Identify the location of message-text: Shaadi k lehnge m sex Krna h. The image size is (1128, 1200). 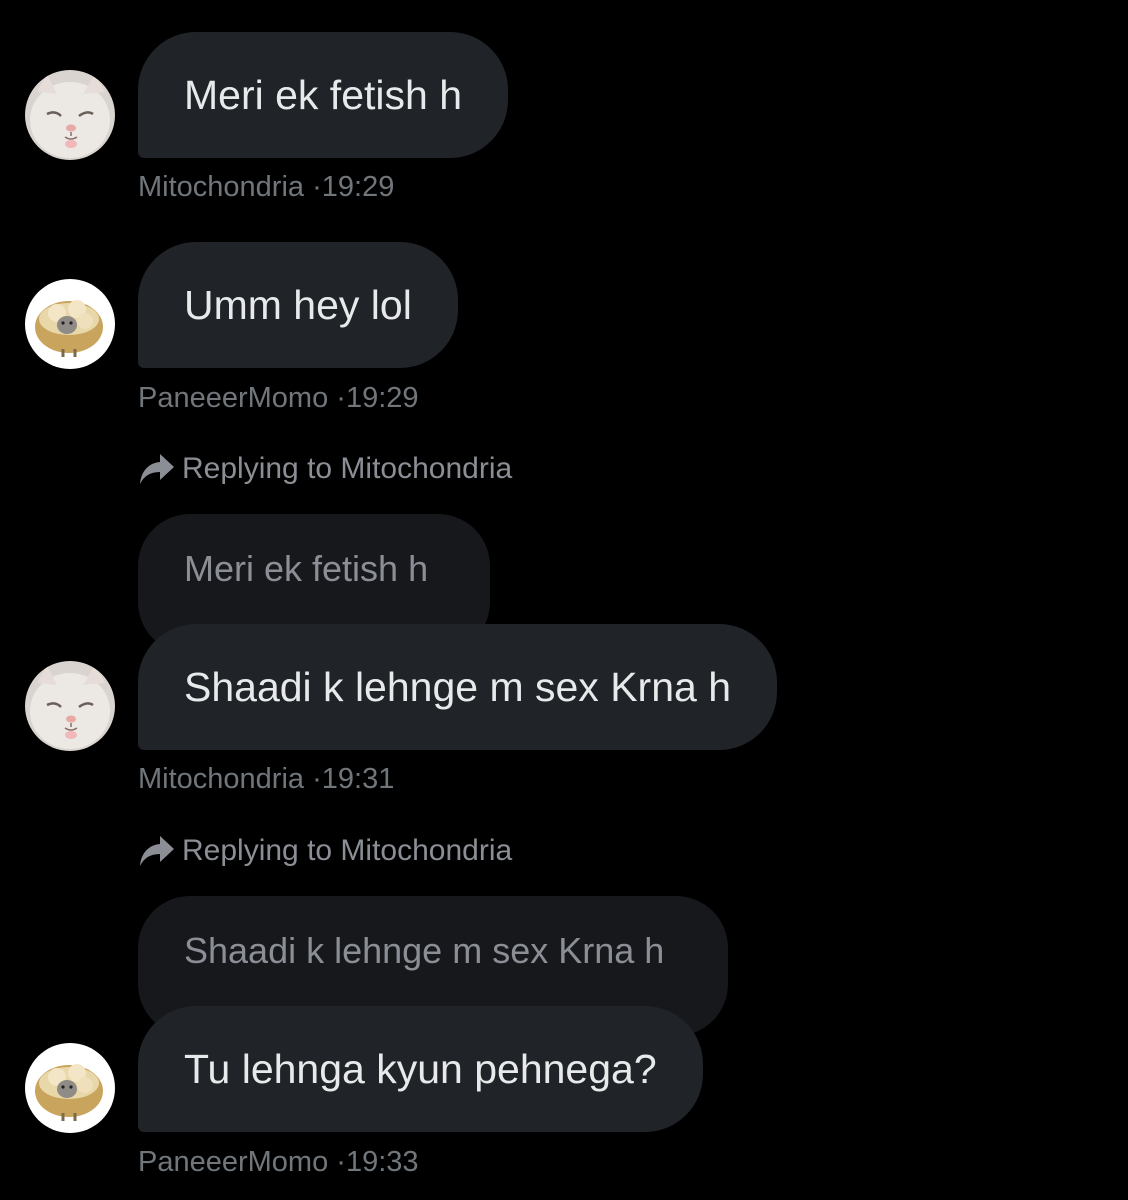
(457, 686).